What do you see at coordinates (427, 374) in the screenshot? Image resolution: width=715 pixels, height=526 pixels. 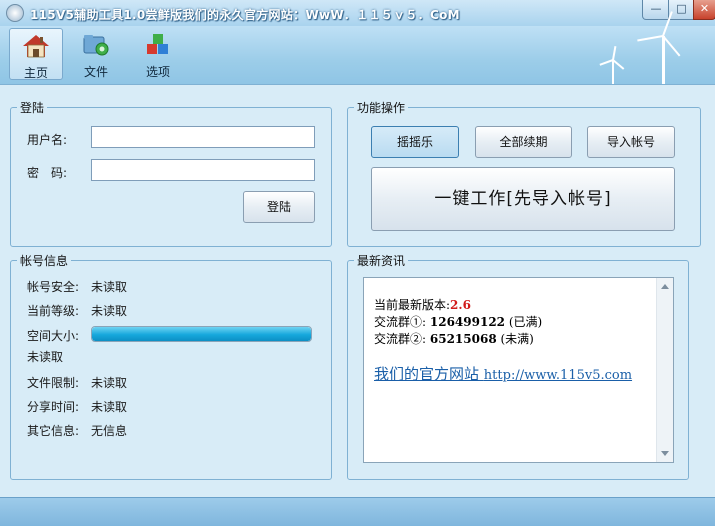 I see `site-label: 我们的官方网站` at bounding box center [427, 374].